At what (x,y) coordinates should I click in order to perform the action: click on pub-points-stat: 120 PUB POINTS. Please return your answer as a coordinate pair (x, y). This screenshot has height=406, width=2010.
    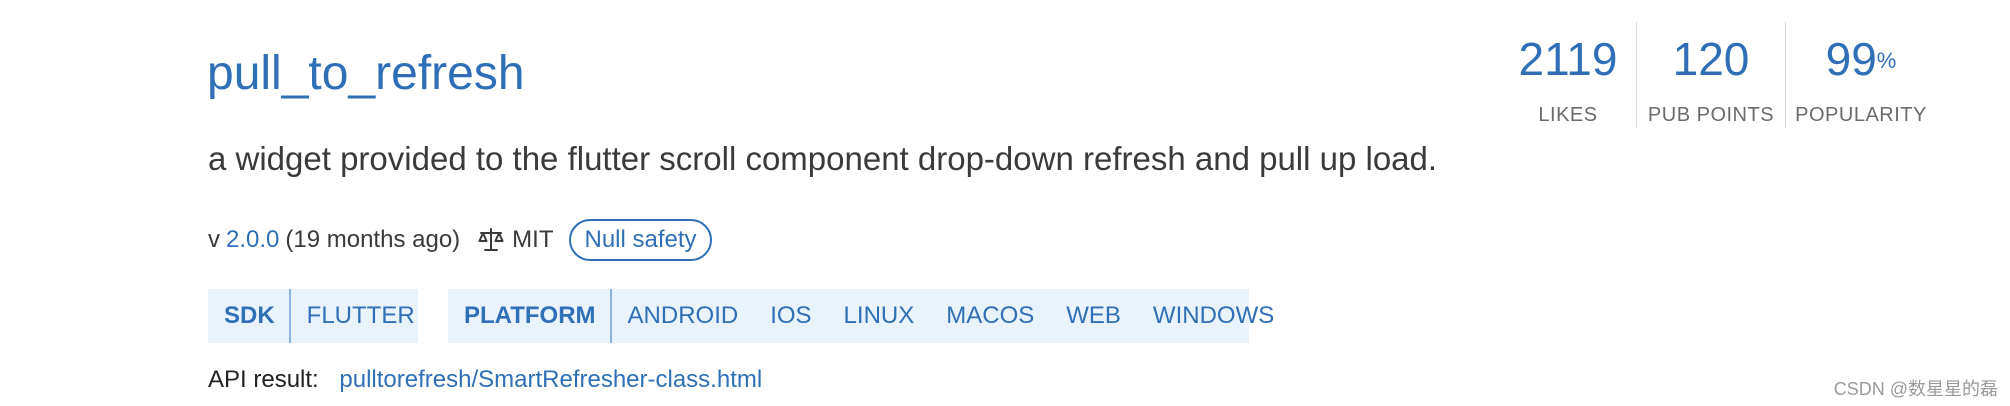
    Looking at the image, I should click on (1710, 75).